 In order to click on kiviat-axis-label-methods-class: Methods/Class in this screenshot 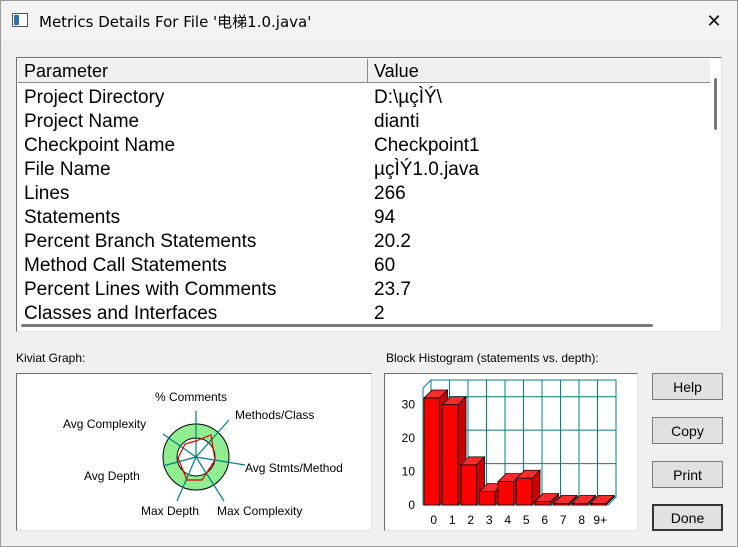, I will do `click(274, 415)`.